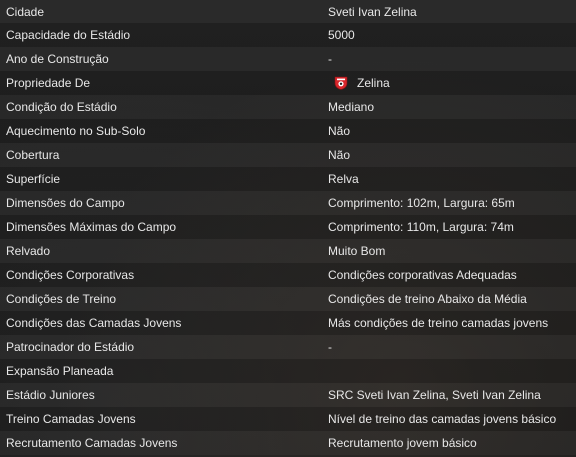 The height and width of the screenshot is (457, 576). I want to click on row-value: Comprimento: 110m, Largura: 74m, so click(421, 227).